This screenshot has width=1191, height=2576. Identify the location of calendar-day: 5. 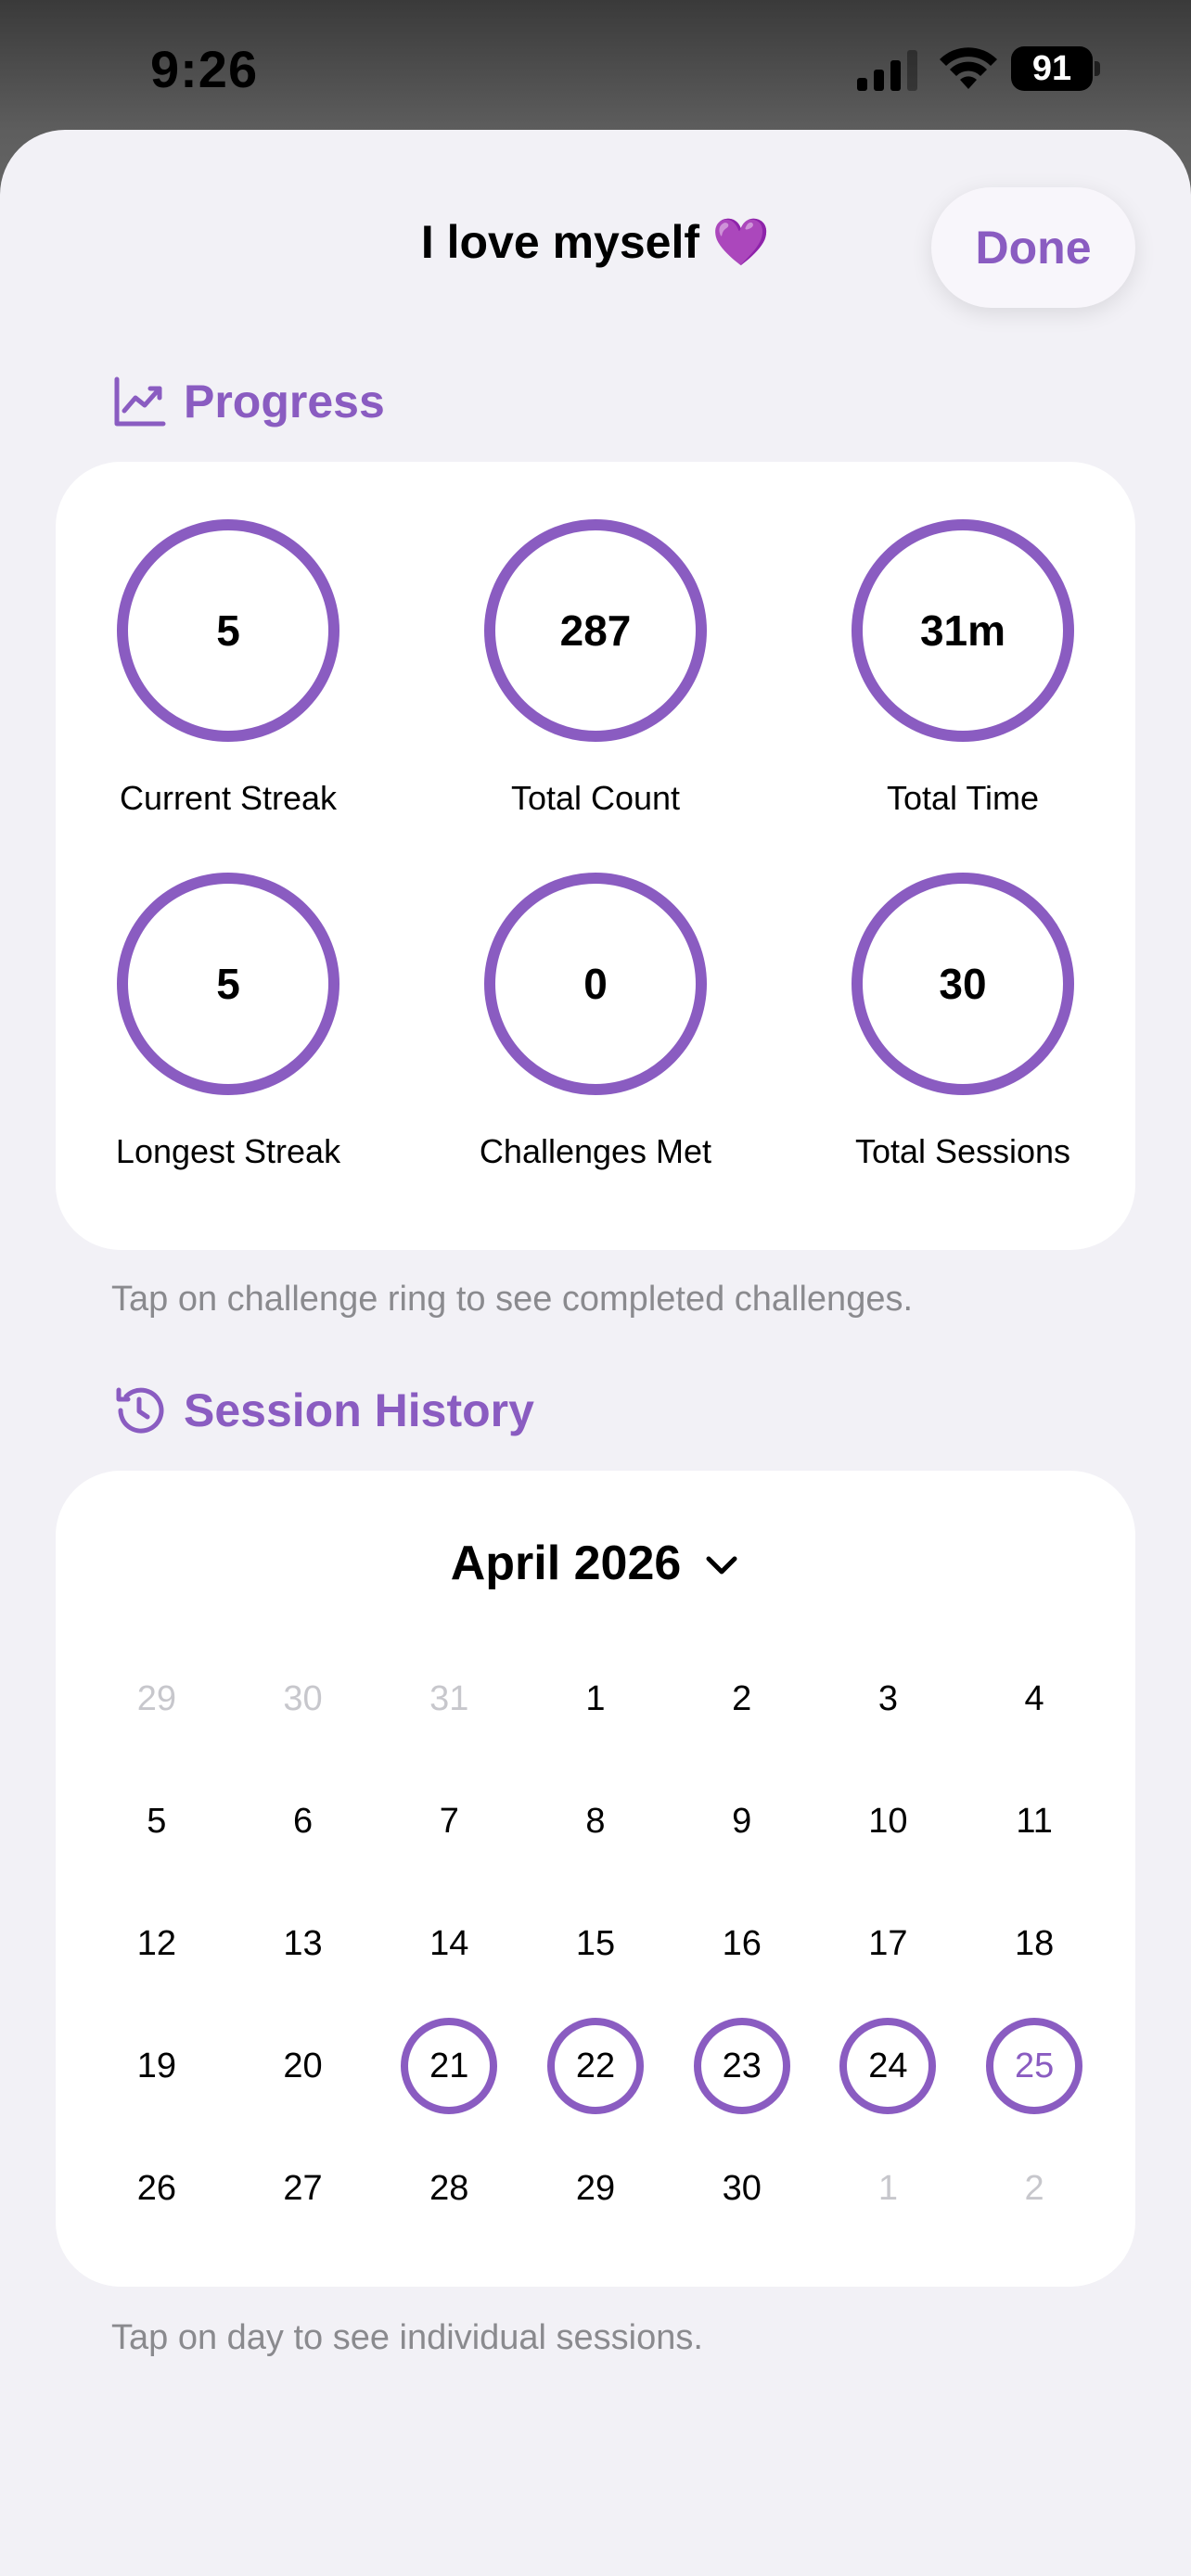
(156, 1821).